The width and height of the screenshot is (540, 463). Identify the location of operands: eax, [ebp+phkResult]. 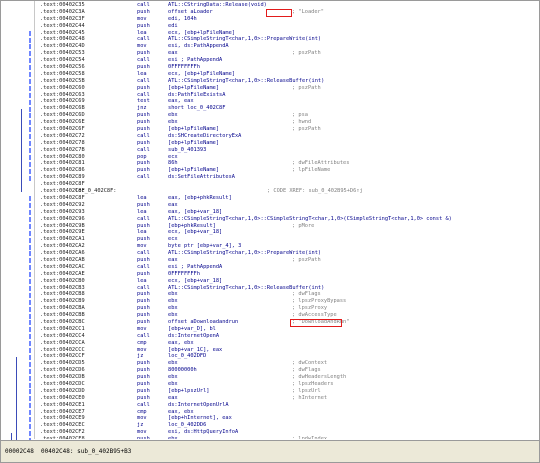
(200, 198).